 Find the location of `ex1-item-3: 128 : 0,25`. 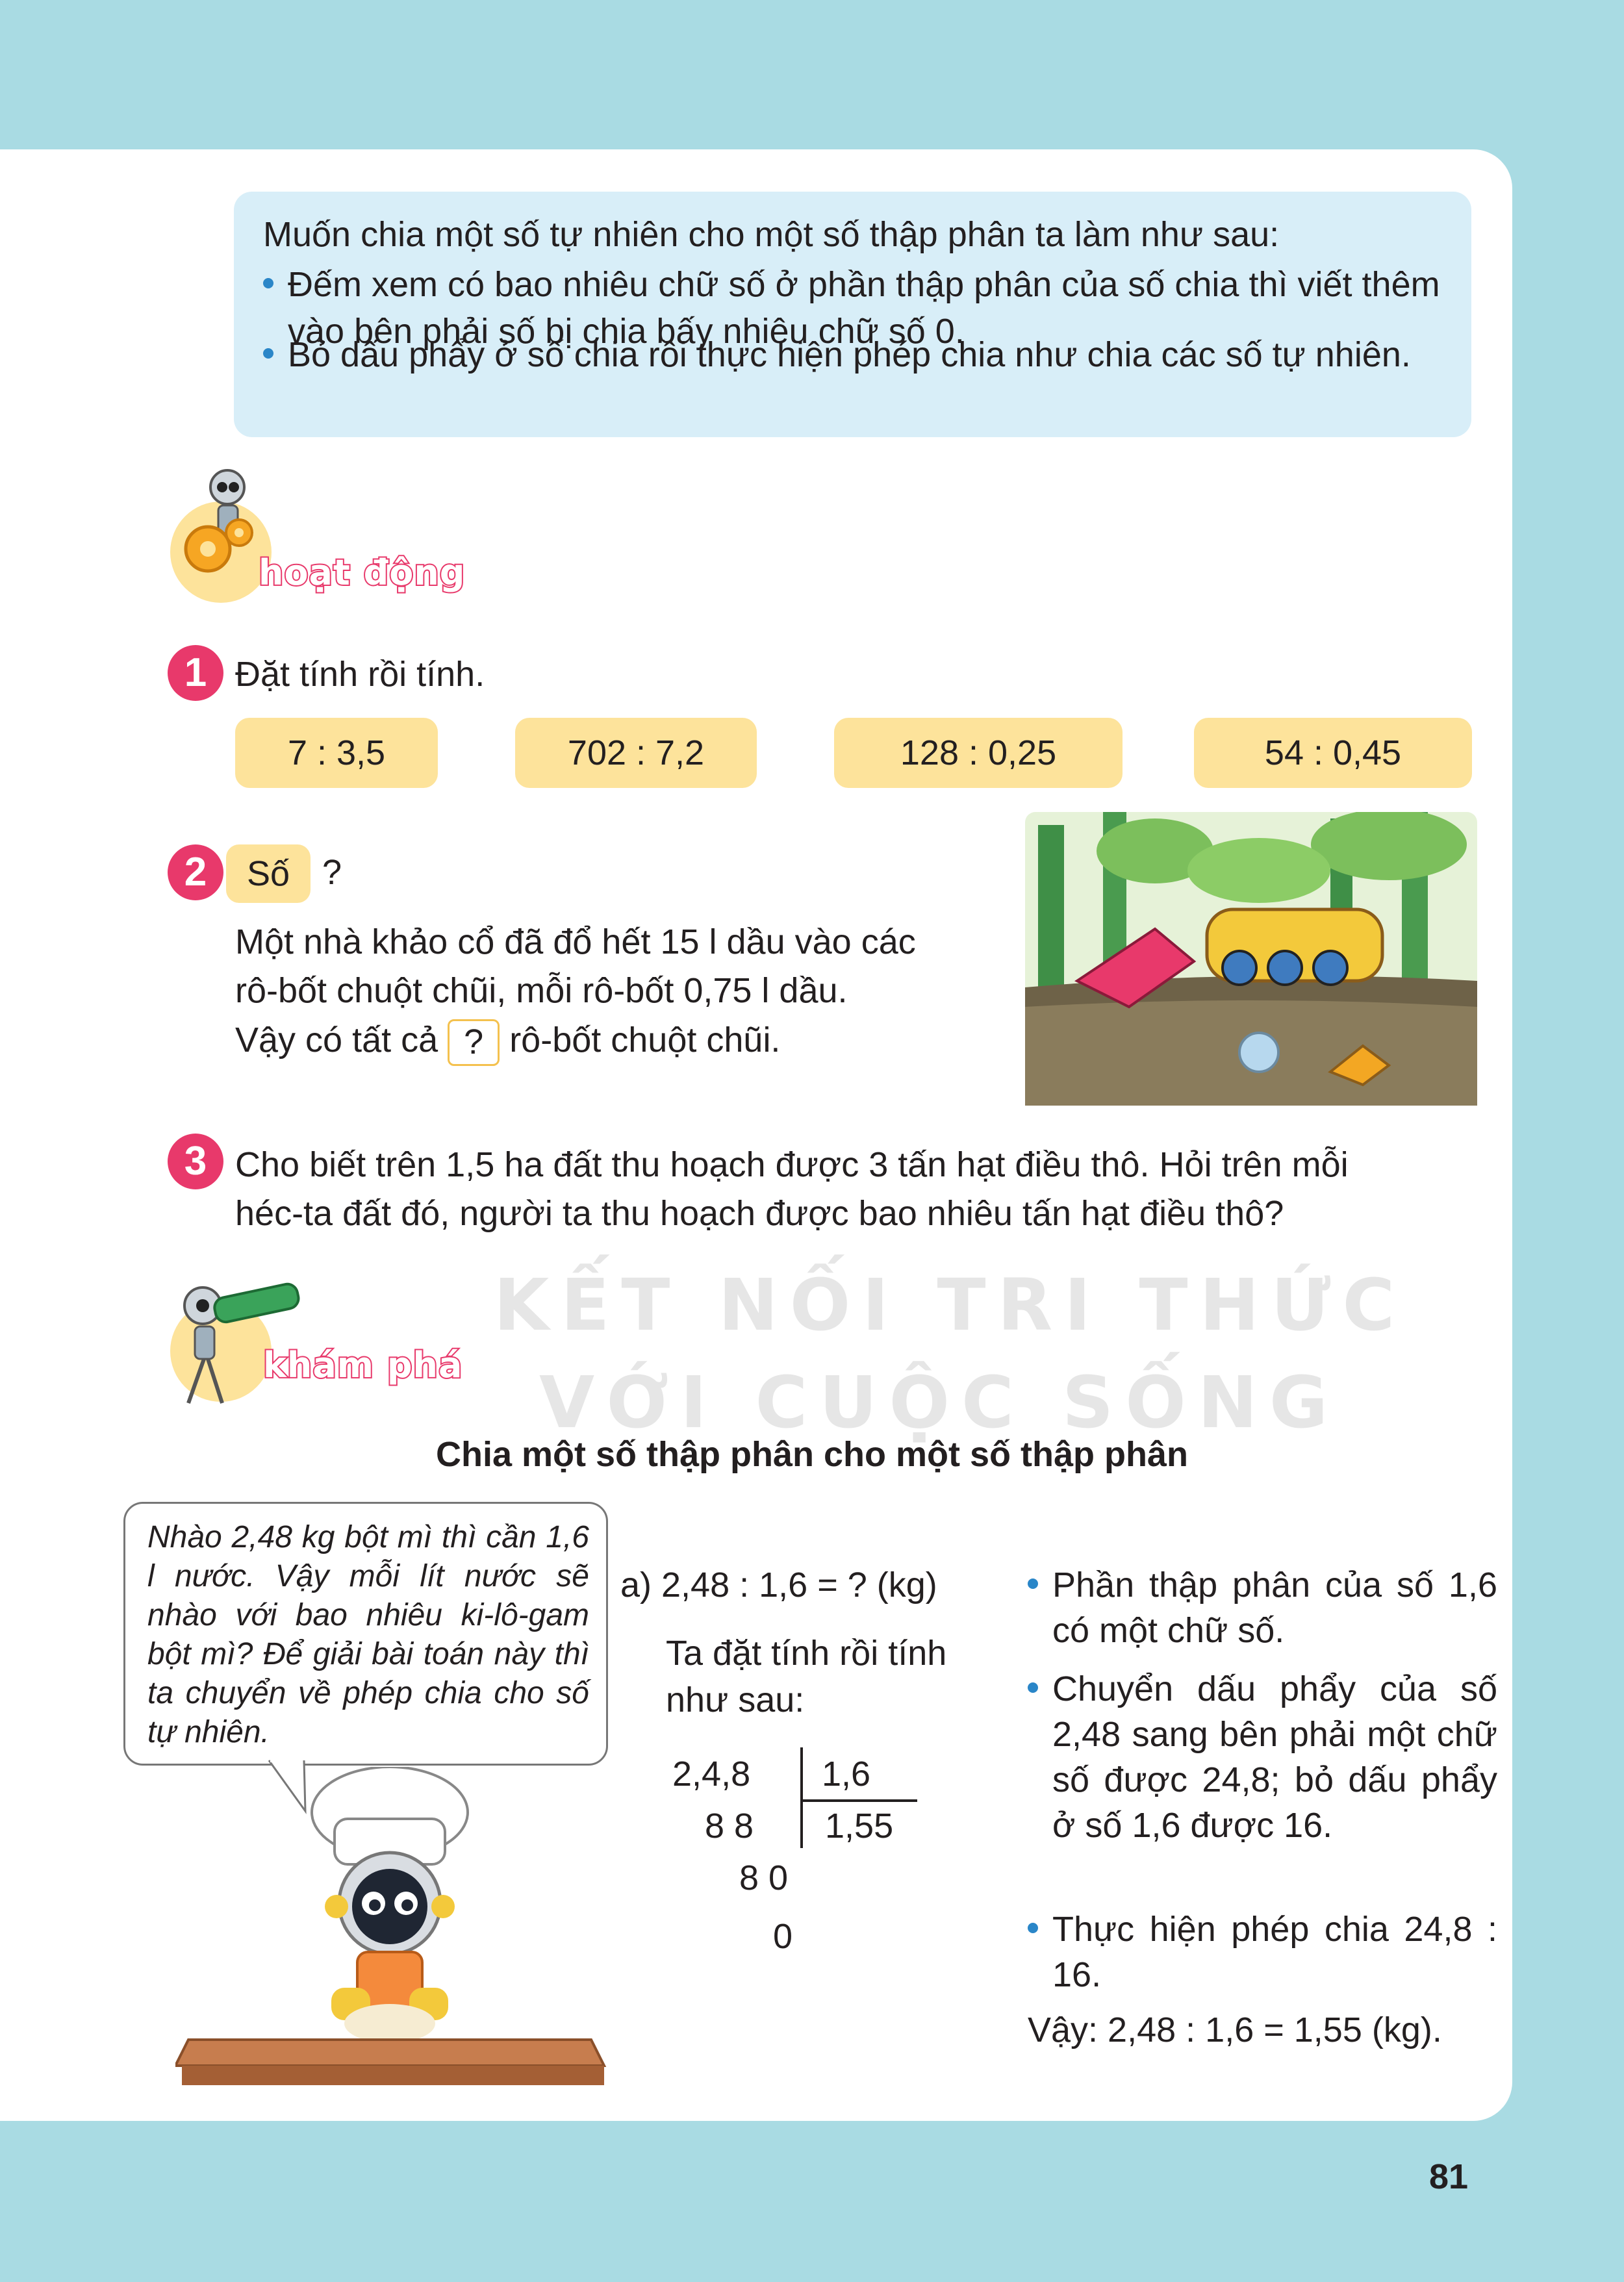

ex1-item-3: 128 : 0,25 is located at coordinates (978, 753).